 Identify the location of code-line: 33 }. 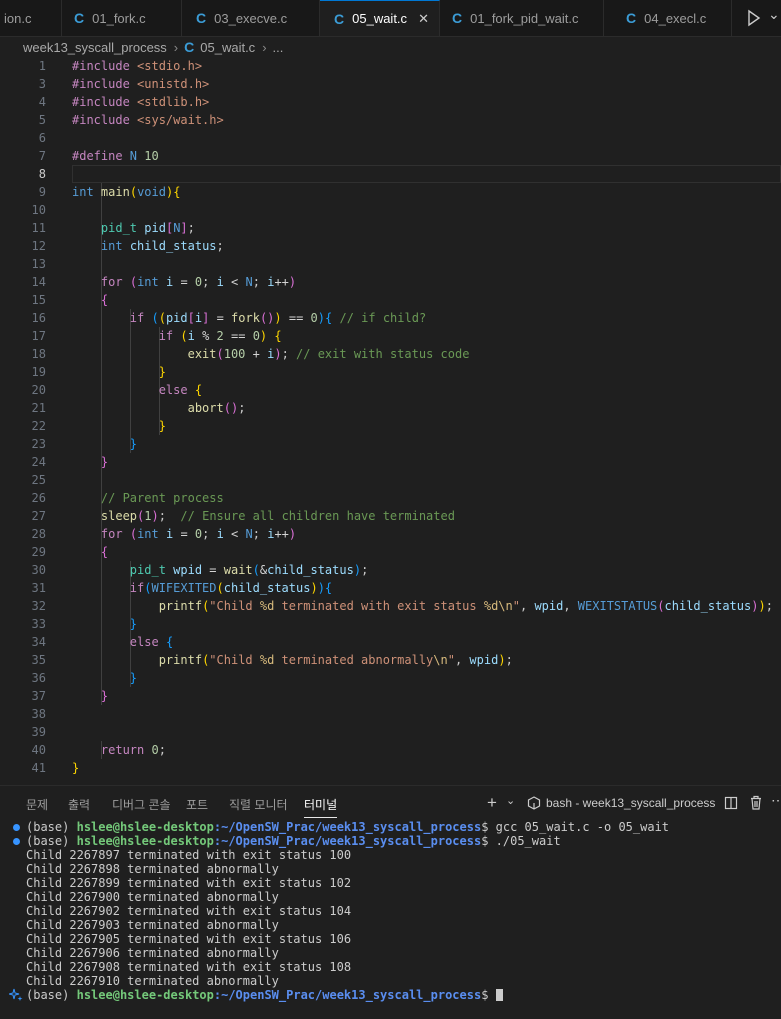
(390, 624).